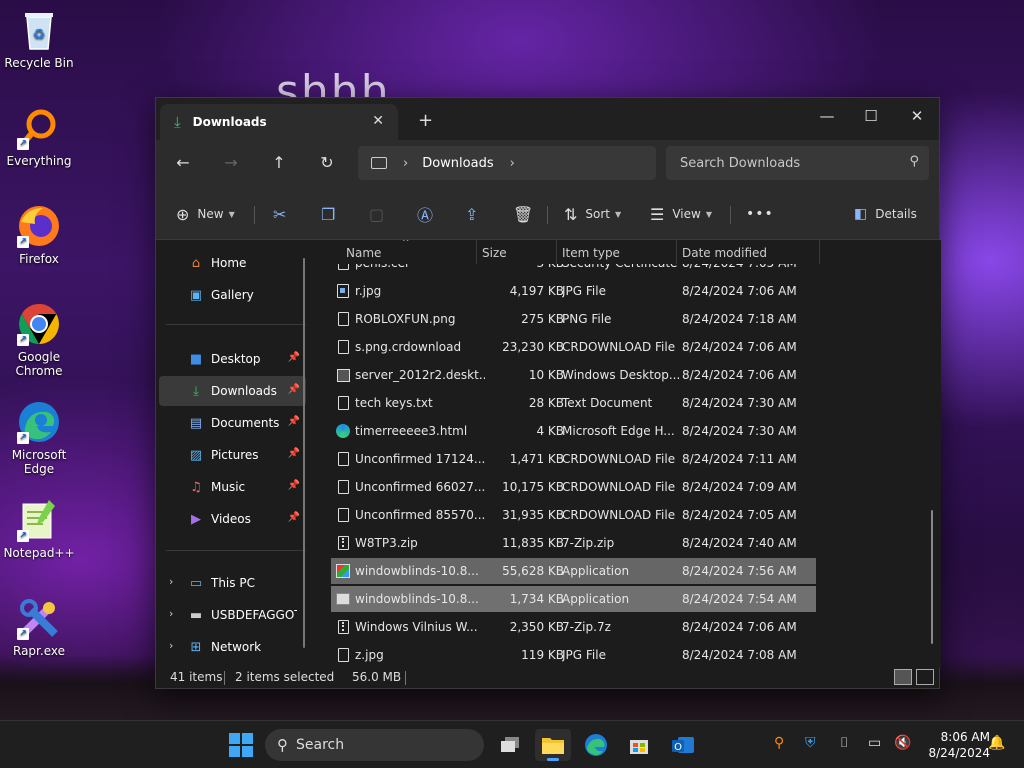 This screenshot has width=1024, height=768. I want to click on view-button: ☰ View ▼, so click(681, 214).